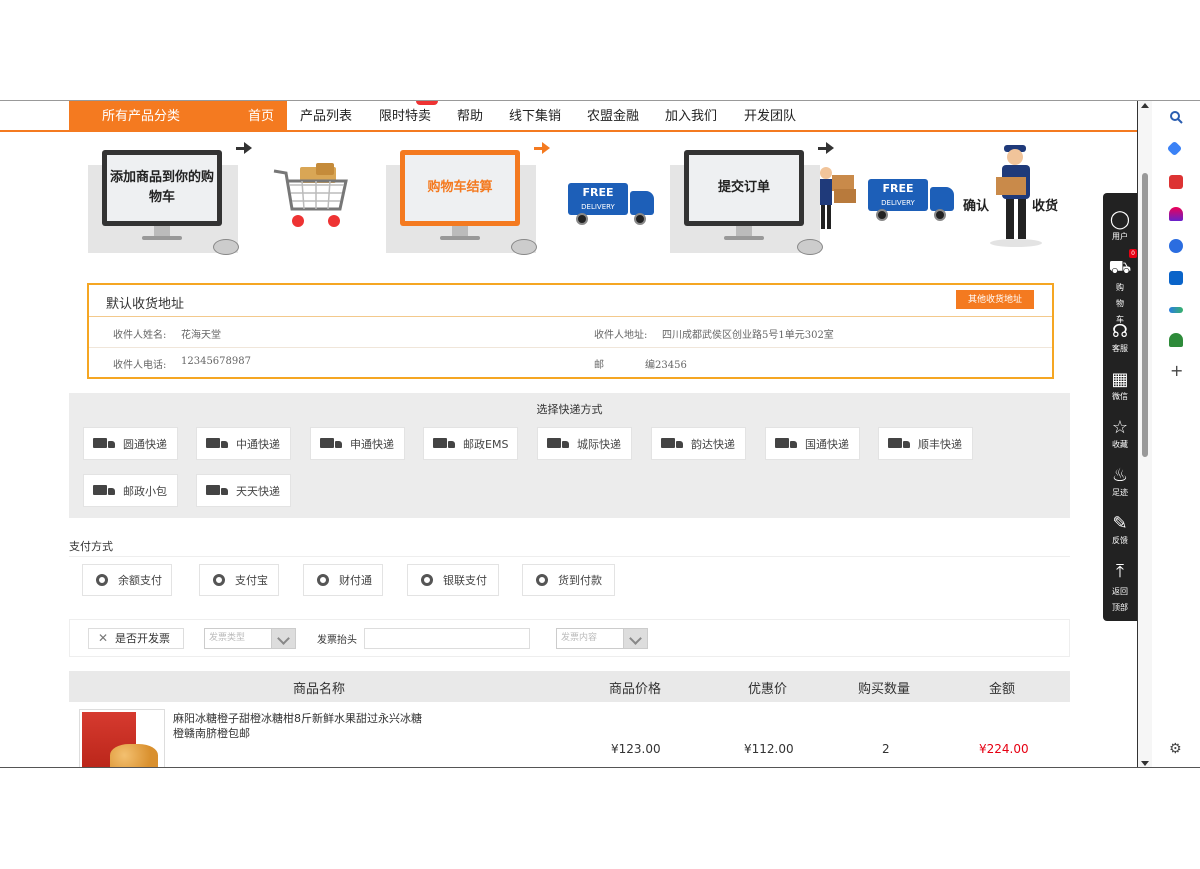  What do you see at coordinates (326, 116) in the screenshot?
I see `nav-product-list: 产品列表` at bounding box center [326, 116].